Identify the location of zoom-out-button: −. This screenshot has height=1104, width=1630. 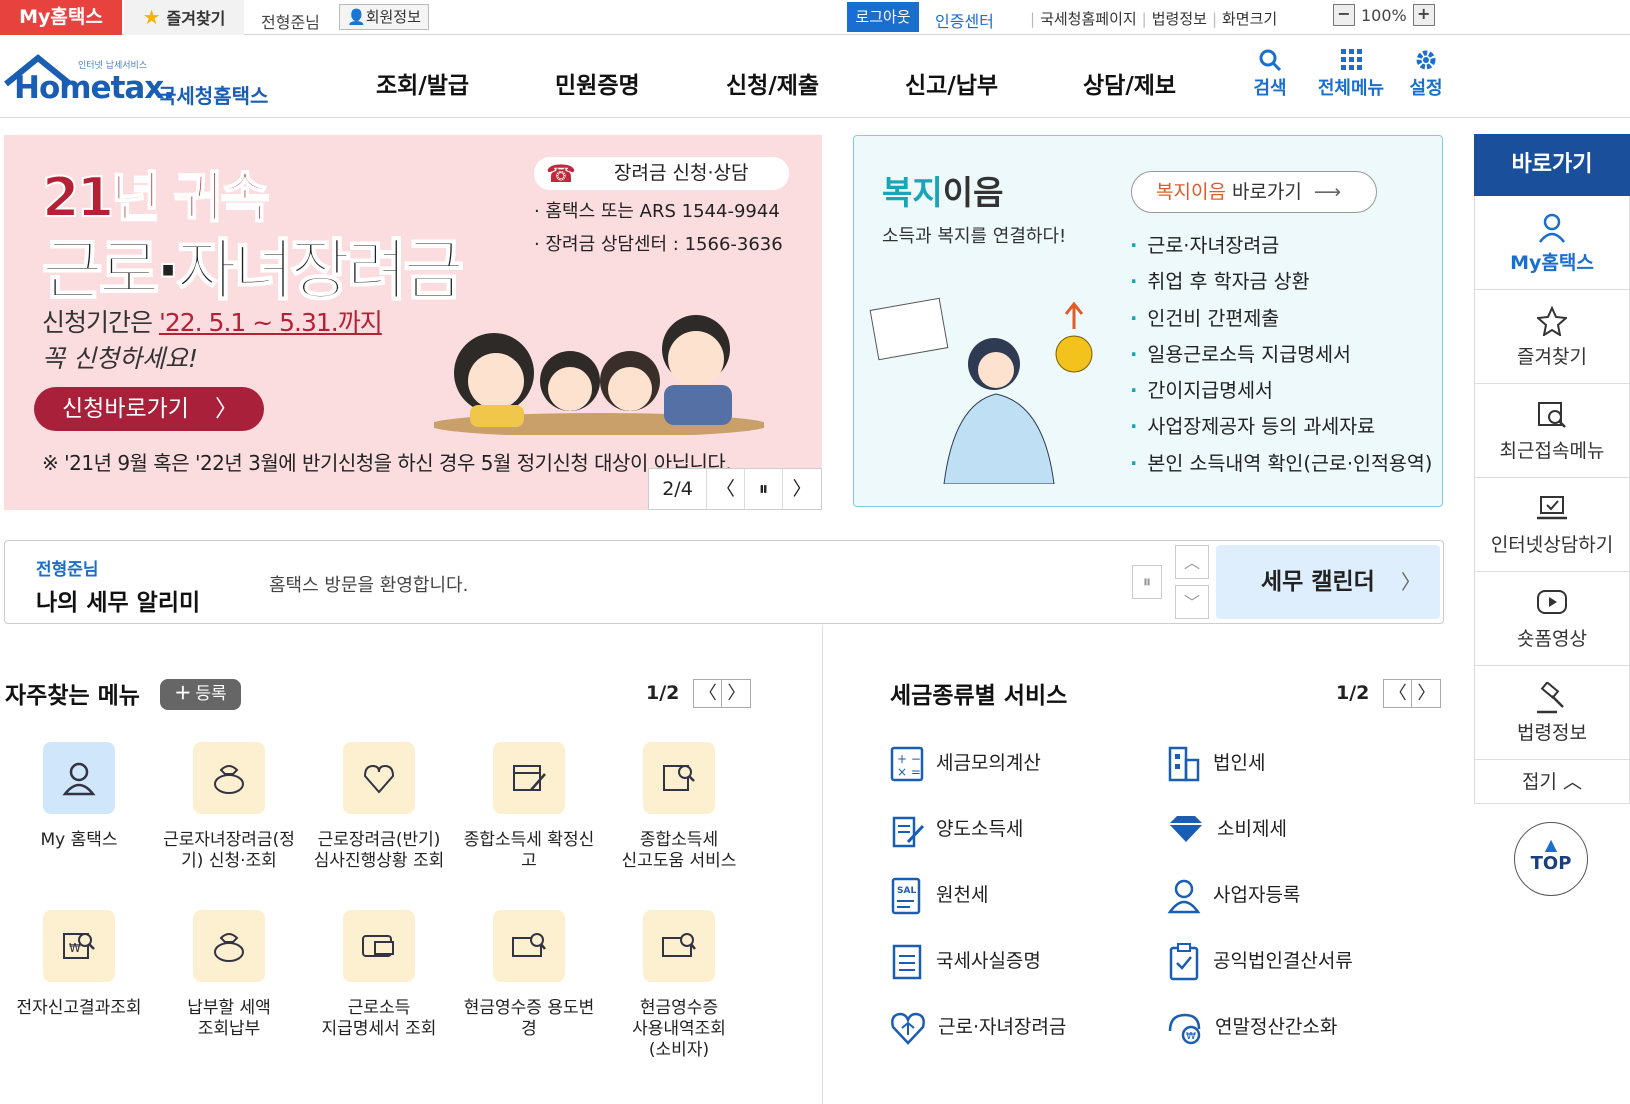
(1344, 15).